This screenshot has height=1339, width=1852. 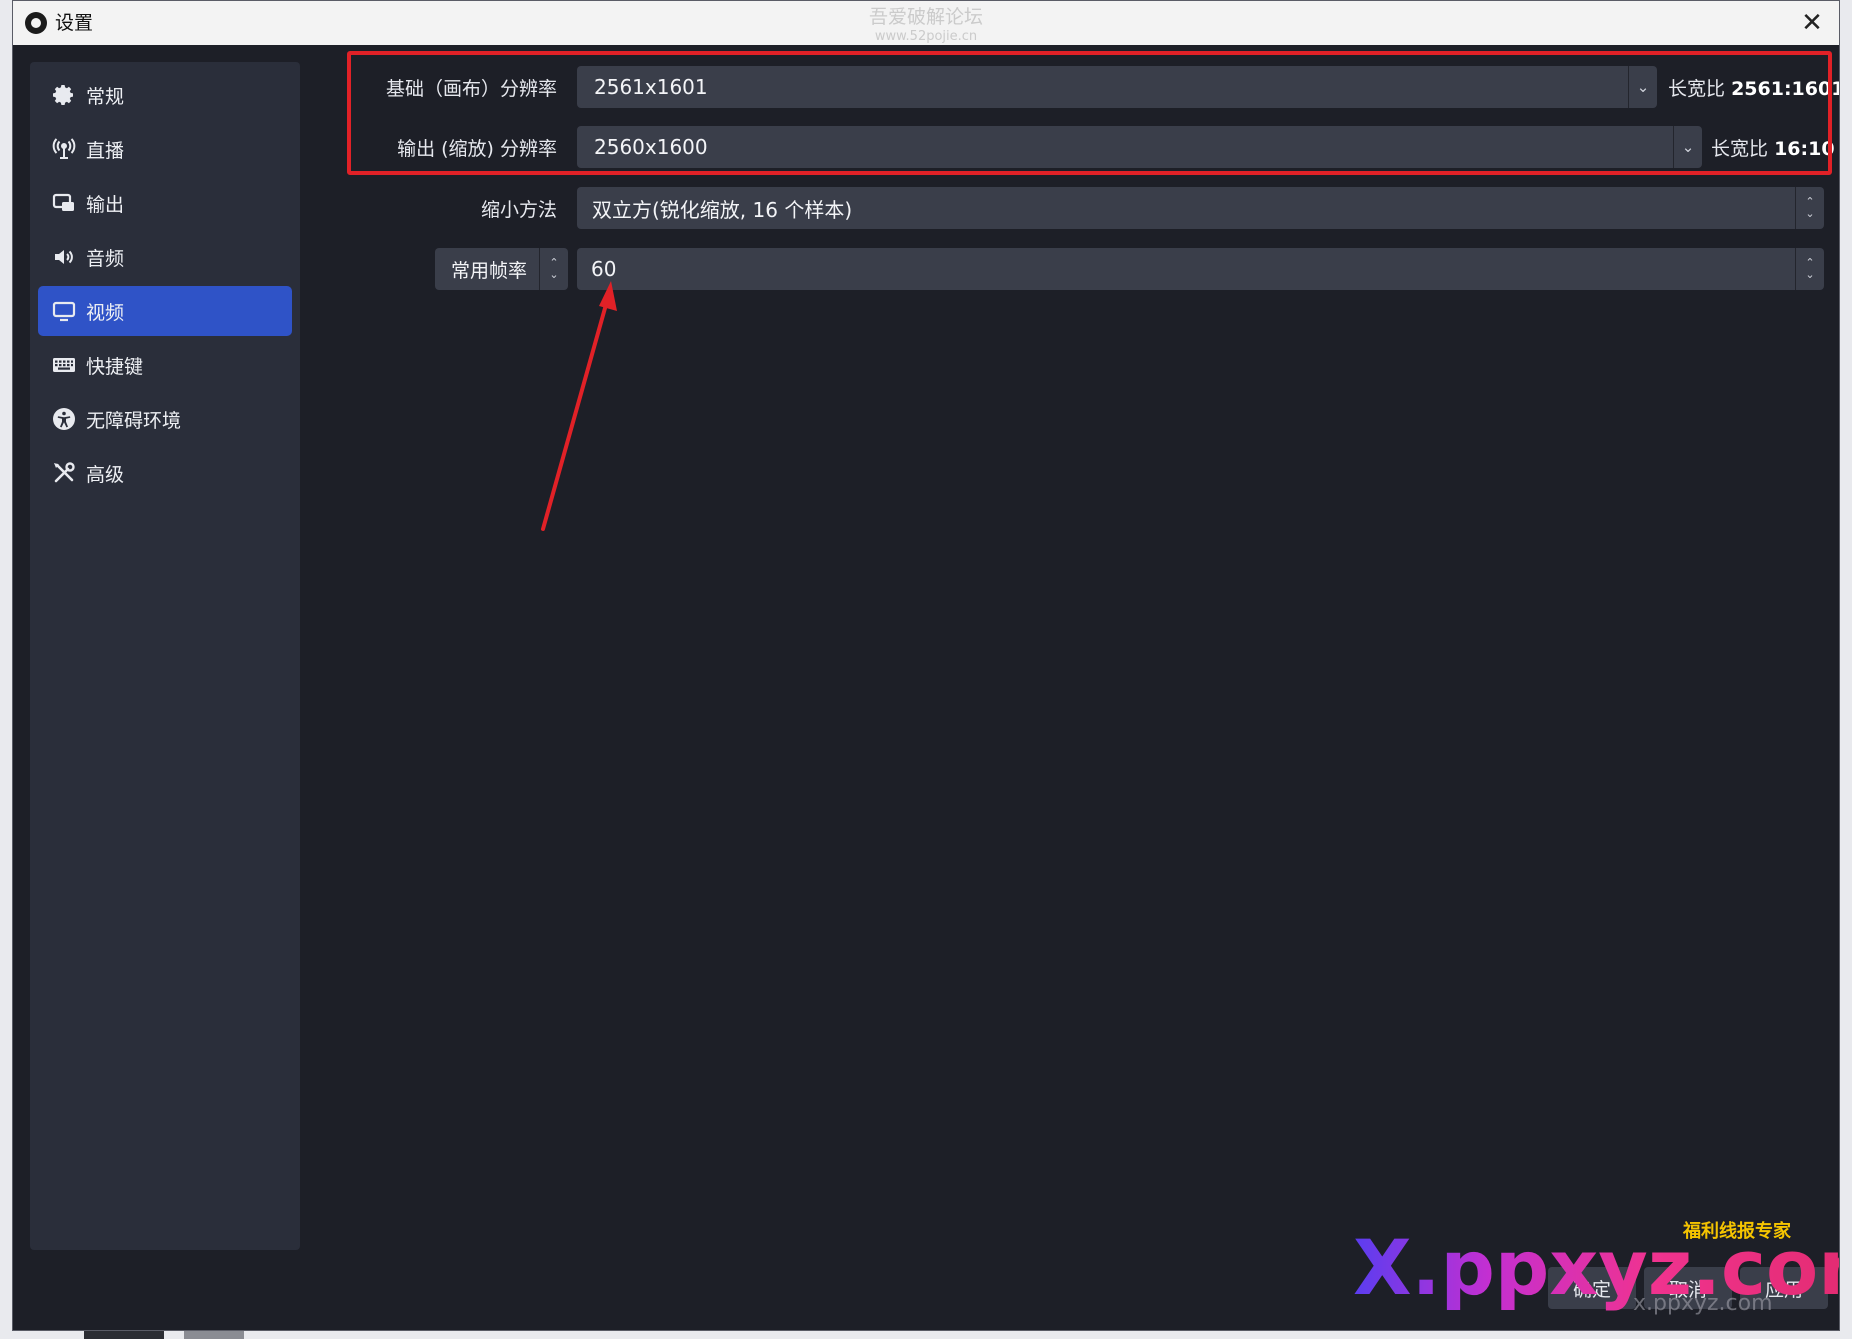 What do you see at coordinates (1200, 208) in the screenshot?
I see `downscale-filter-select: 双立方(锐化缩放, 16 个样本) ⌃ ⌄` at bounding box center [1200, 208].